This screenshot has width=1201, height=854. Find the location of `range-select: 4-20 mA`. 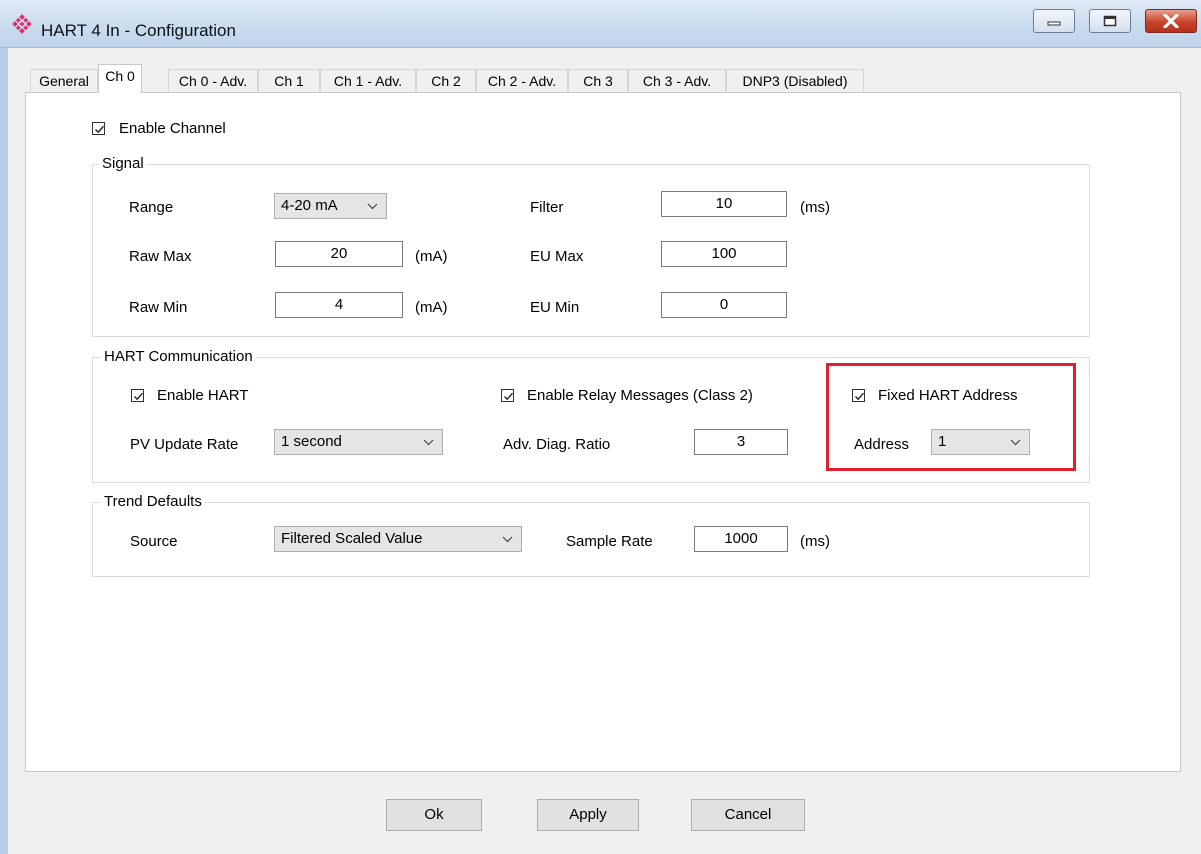

range-select: 4-20 mA is located at coordinates (330, 206).